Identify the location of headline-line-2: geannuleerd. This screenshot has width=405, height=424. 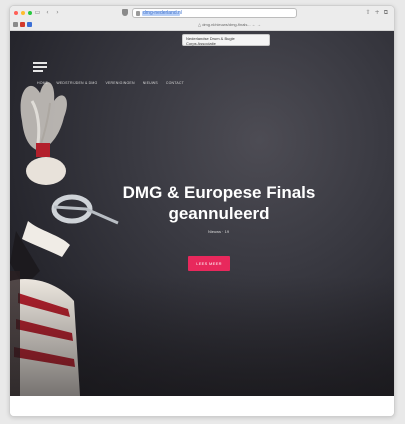
(219, 213).